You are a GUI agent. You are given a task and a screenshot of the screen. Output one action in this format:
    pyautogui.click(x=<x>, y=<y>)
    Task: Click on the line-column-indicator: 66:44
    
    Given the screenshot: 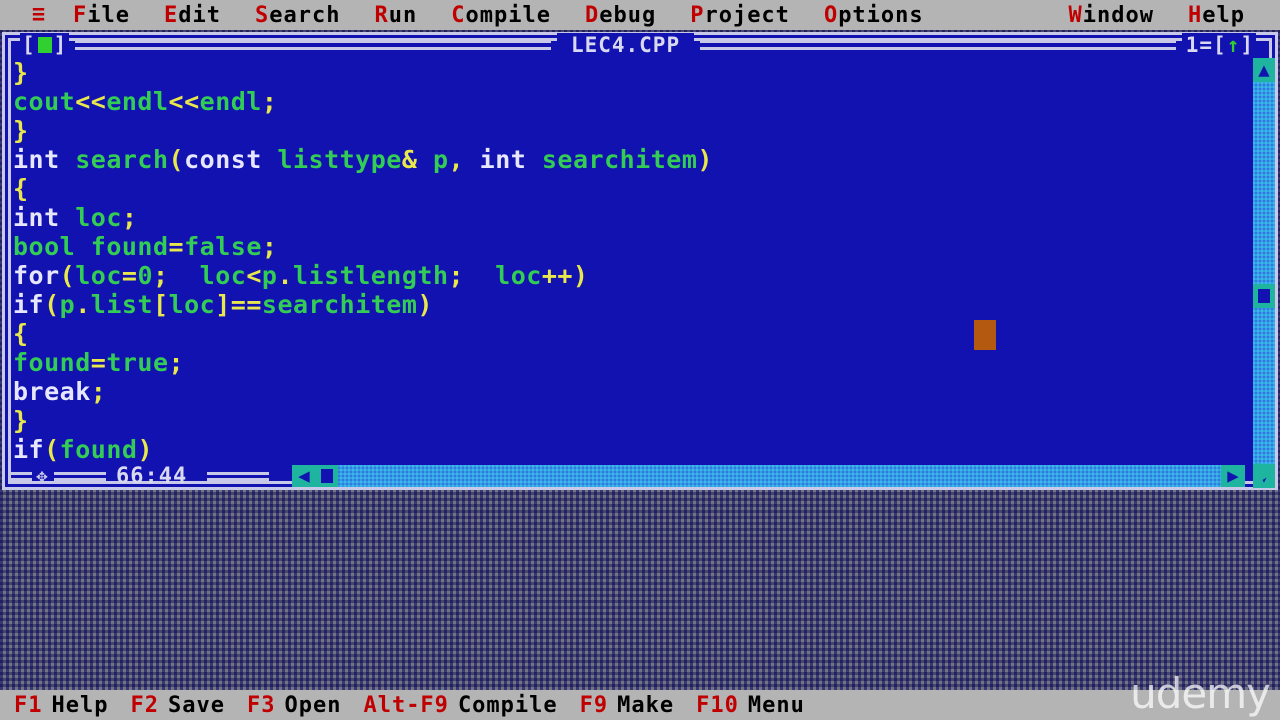 What is the action you would take?
    pyautogui.click(x=152, y=476)
    